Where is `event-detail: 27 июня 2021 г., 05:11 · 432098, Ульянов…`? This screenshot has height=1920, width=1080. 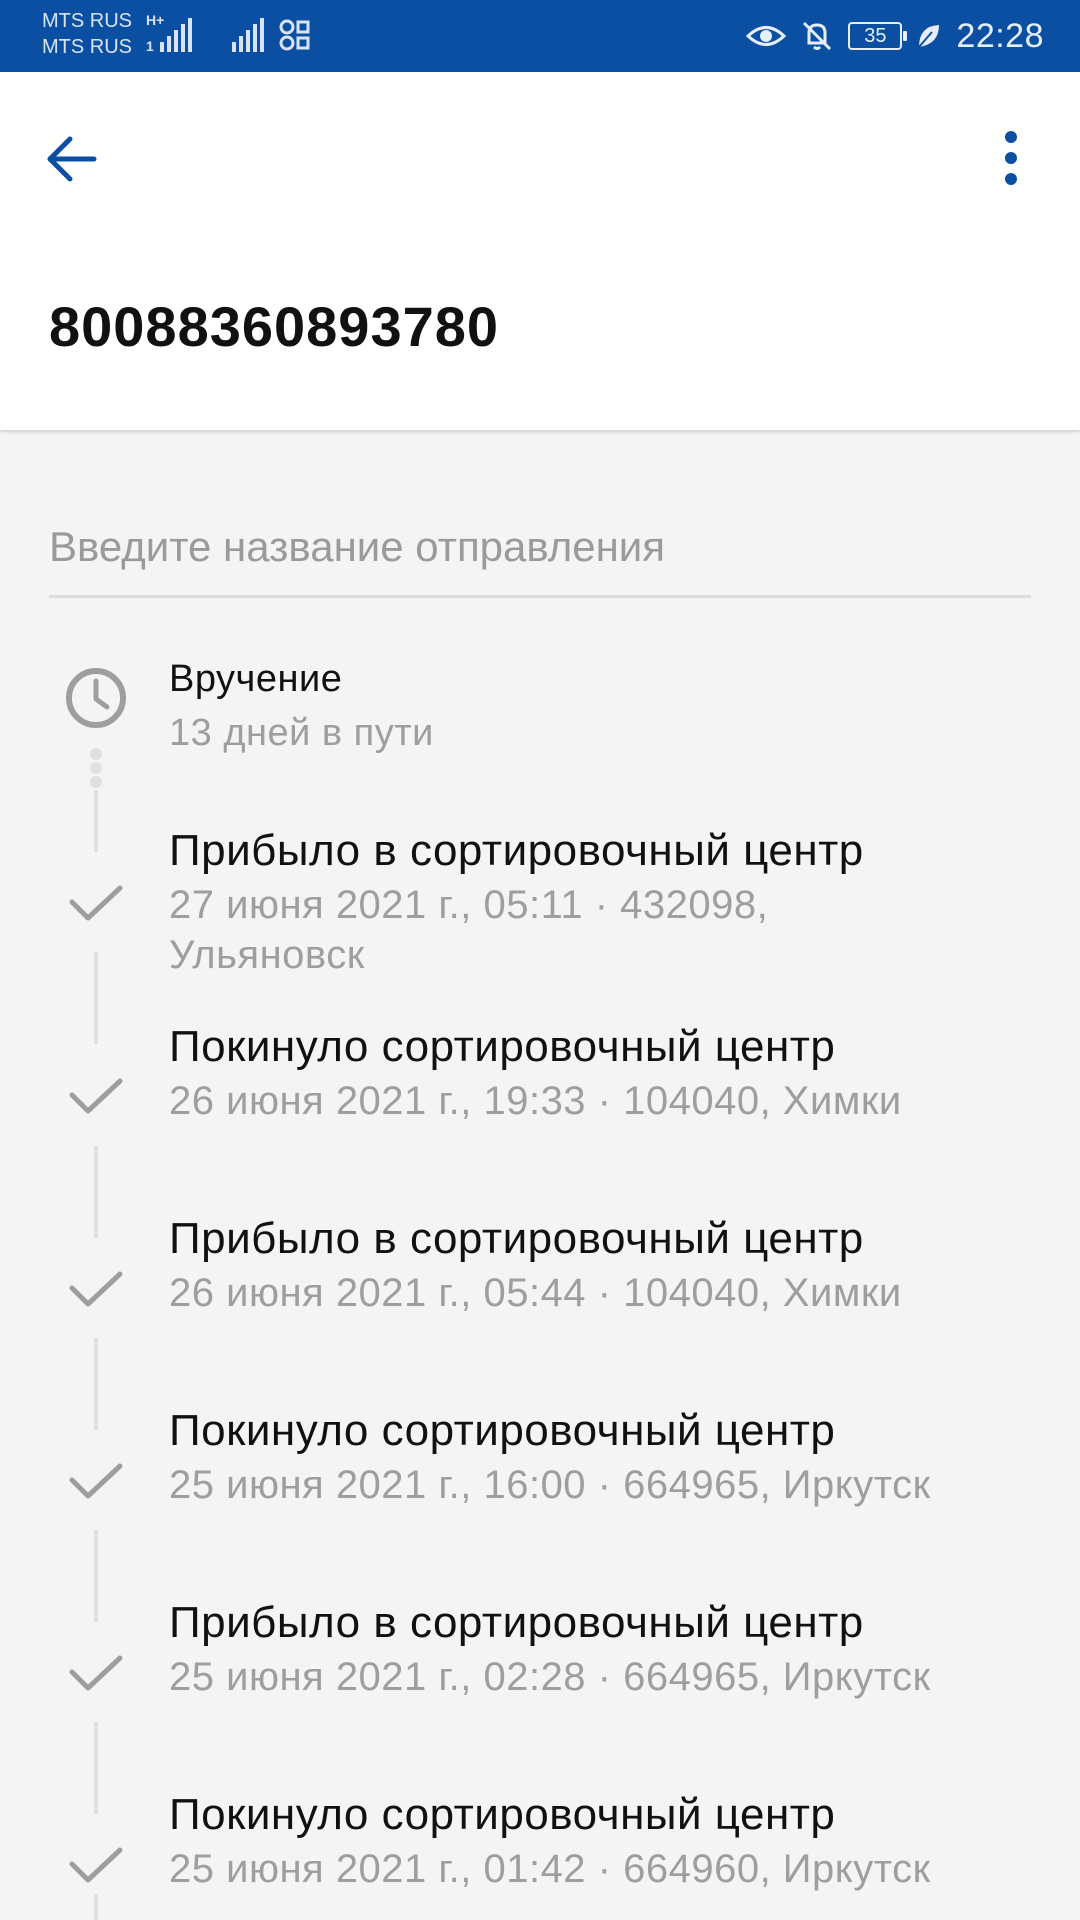
event-detail: 27 июня 2021 г., 05:11 · 432098, Ульянов… is located at coordinates (469, 930).